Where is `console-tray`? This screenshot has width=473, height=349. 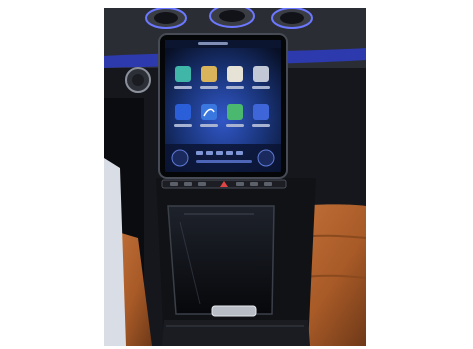
console-tray is located at coordinates (221, 260).